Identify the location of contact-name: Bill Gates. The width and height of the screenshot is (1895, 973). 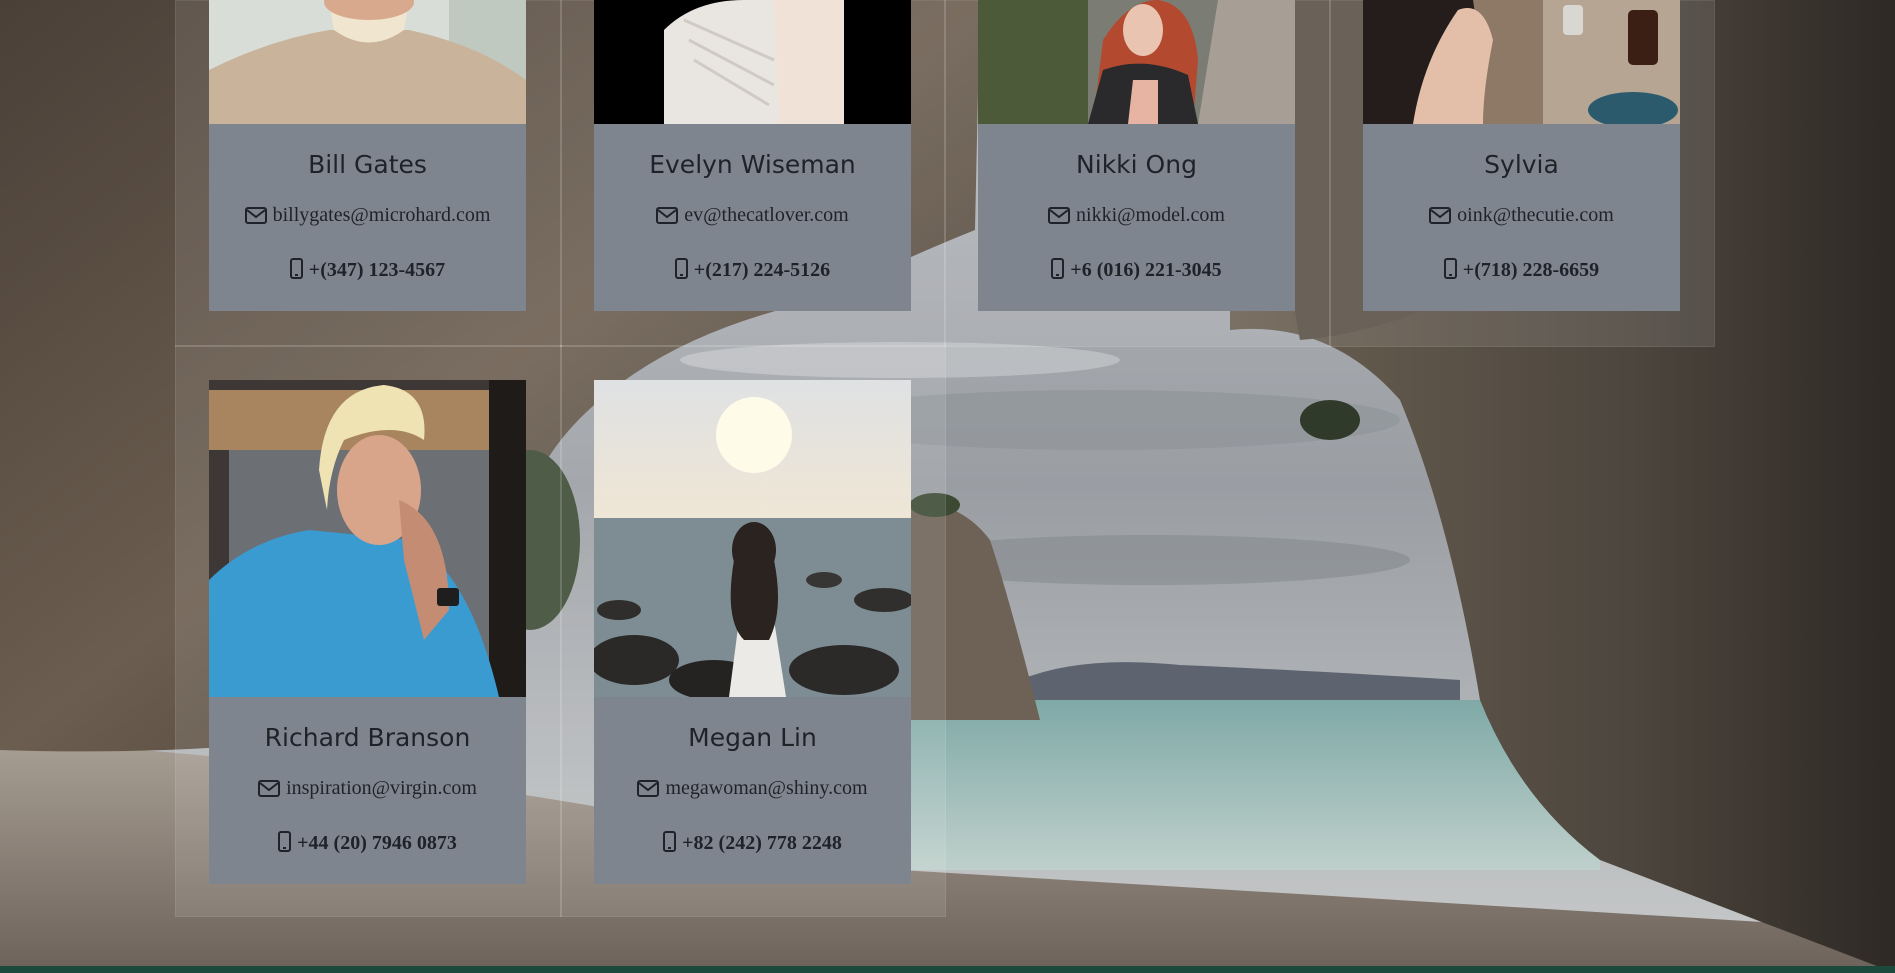
(367, 164).